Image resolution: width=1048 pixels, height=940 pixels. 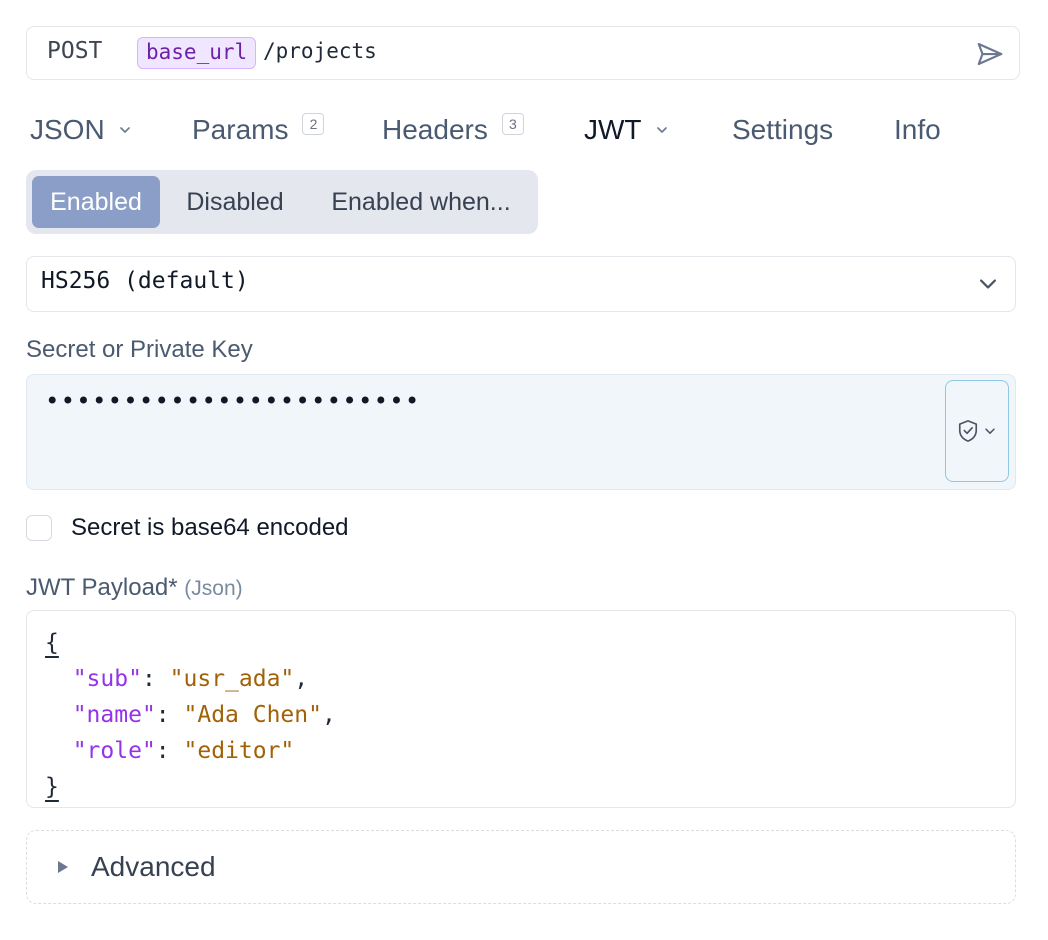 I want to click on secret-label: Secret or Private Key, so click(x=139, y=349).